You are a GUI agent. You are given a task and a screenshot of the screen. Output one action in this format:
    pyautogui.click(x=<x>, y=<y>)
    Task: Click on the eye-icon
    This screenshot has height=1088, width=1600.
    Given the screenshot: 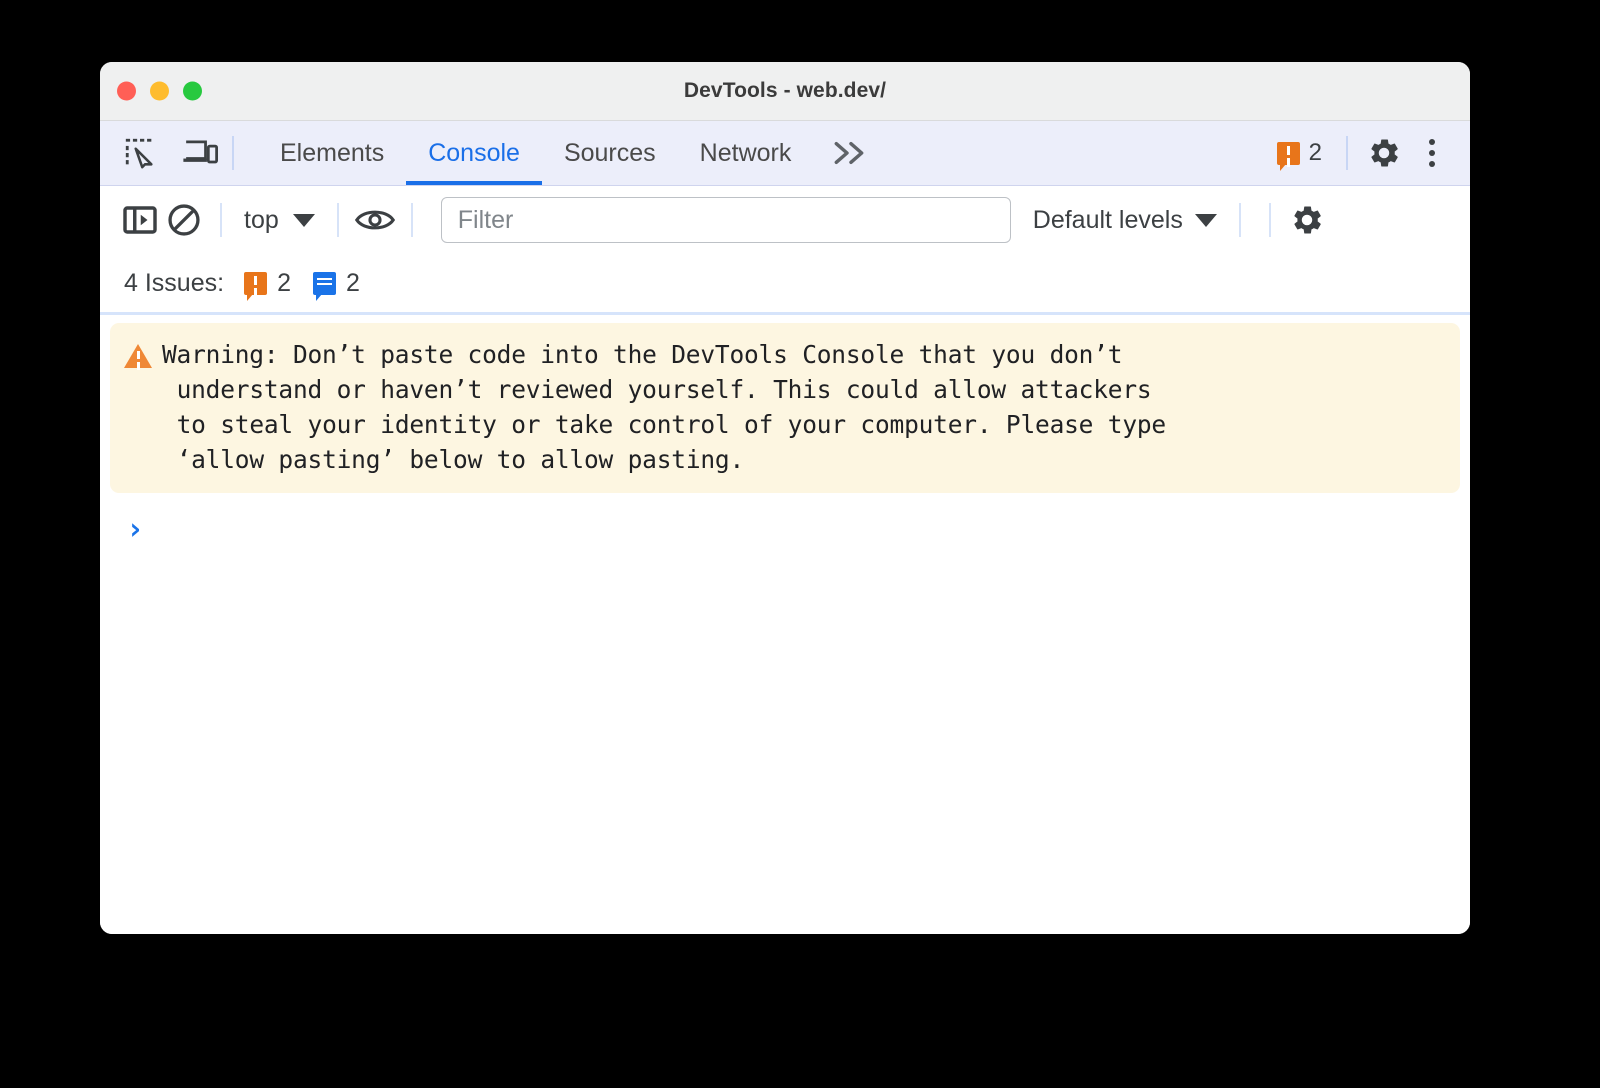 What is the action you would take?
    pyautogui.click(x=374, y=220)
    